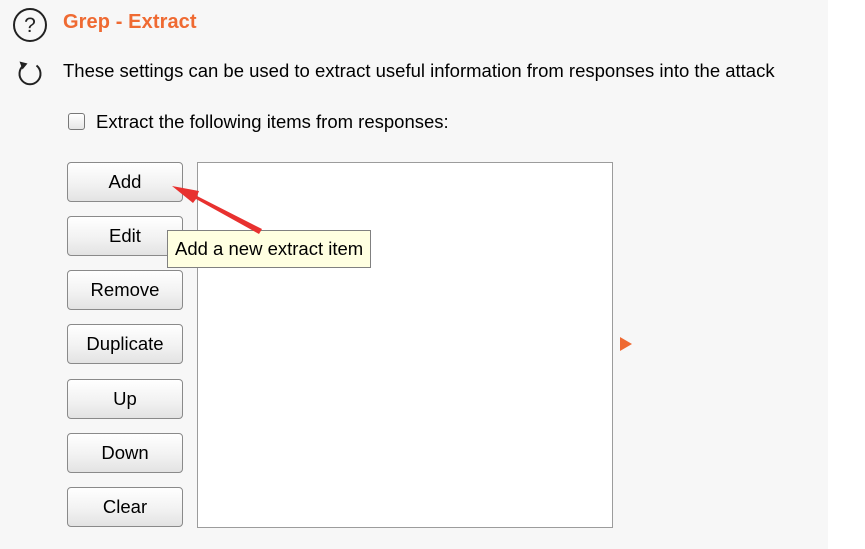 The height and width of the screenshot is (549, 865). Describe the element at coordinates (125, 507) in the screenshot. I see `clear-button: Clear` at that location.